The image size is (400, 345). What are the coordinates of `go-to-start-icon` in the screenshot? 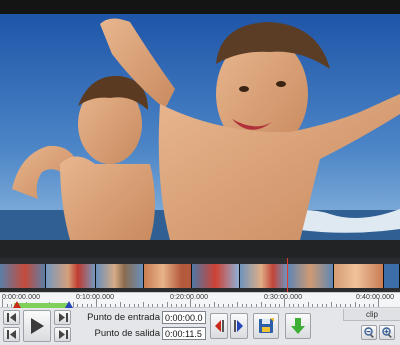 It's located at (11, 334).